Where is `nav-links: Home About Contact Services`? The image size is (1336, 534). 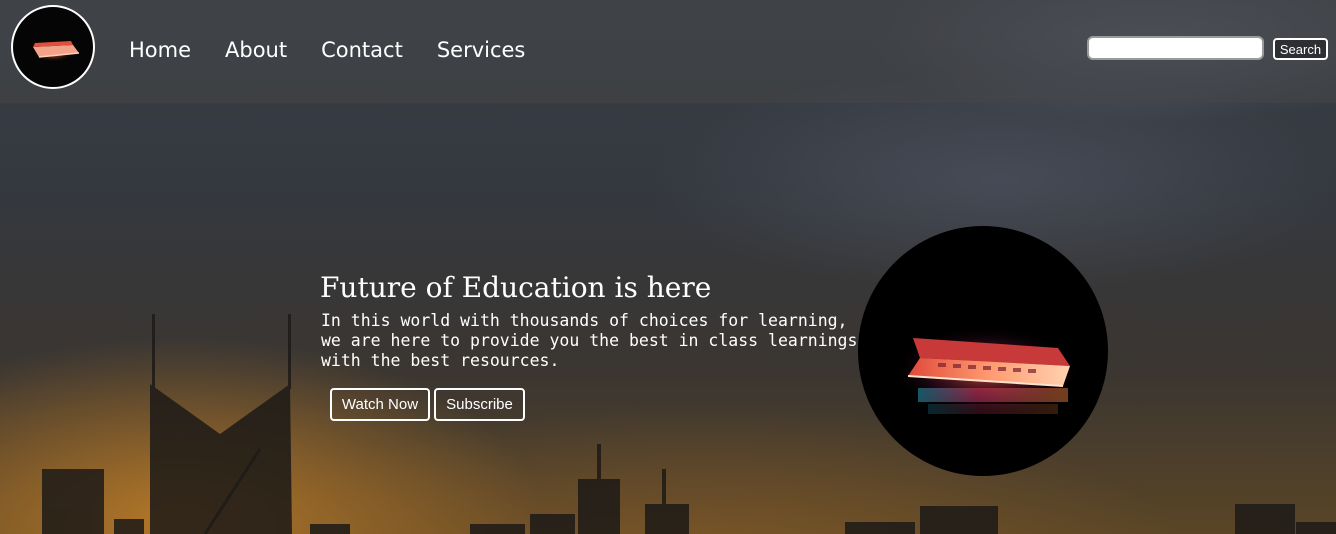
nav-links: Home About Contact Services is located at coordinates (327, 50).